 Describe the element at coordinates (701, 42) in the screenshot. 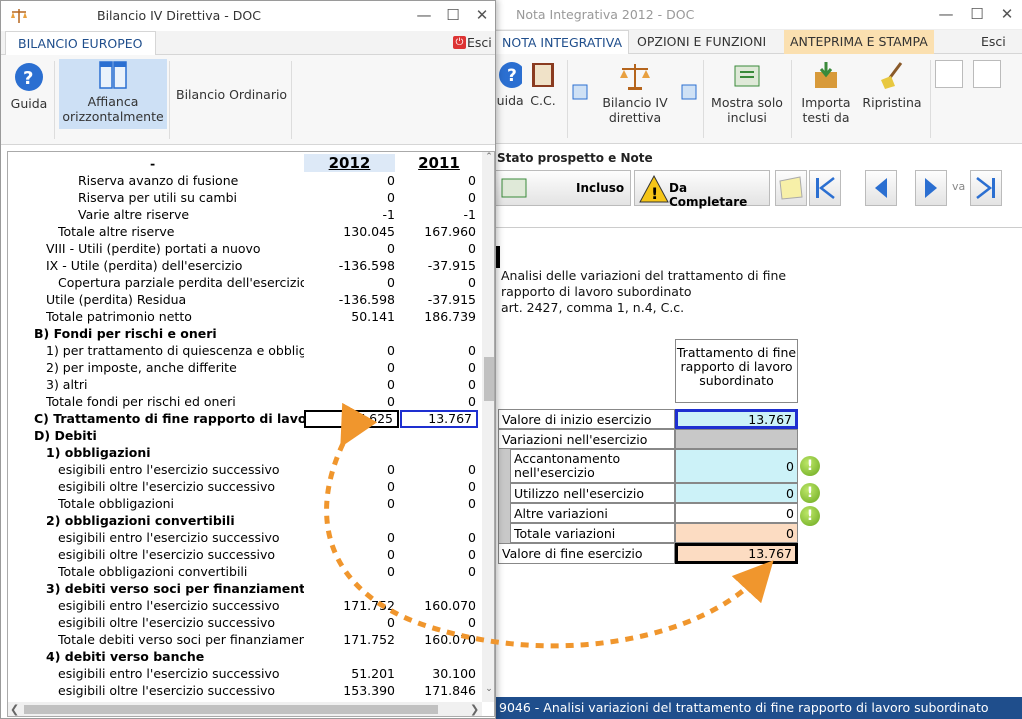

I see `tab-opzioni-funzioni: OPZIONI E FUNZIONI` at that location.